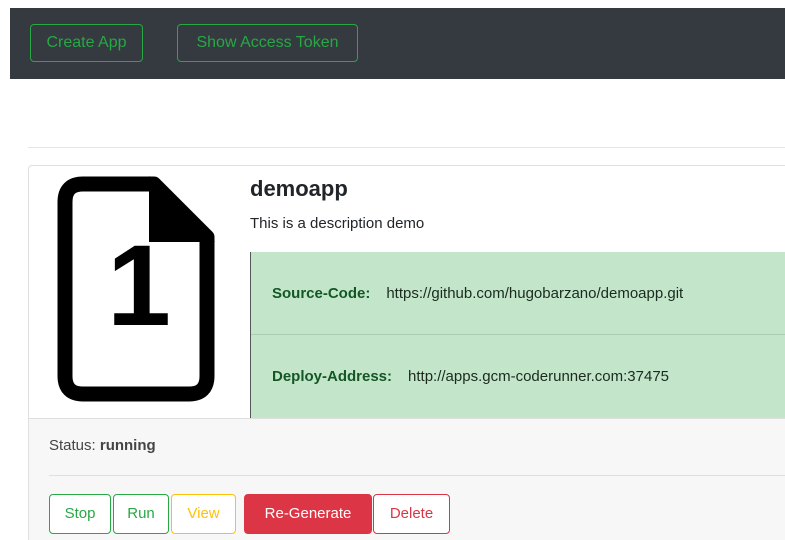  Describe the element at coordinates (308, 514) in the screenshot. I see `regenerate-button: Re-Generate` at that location.